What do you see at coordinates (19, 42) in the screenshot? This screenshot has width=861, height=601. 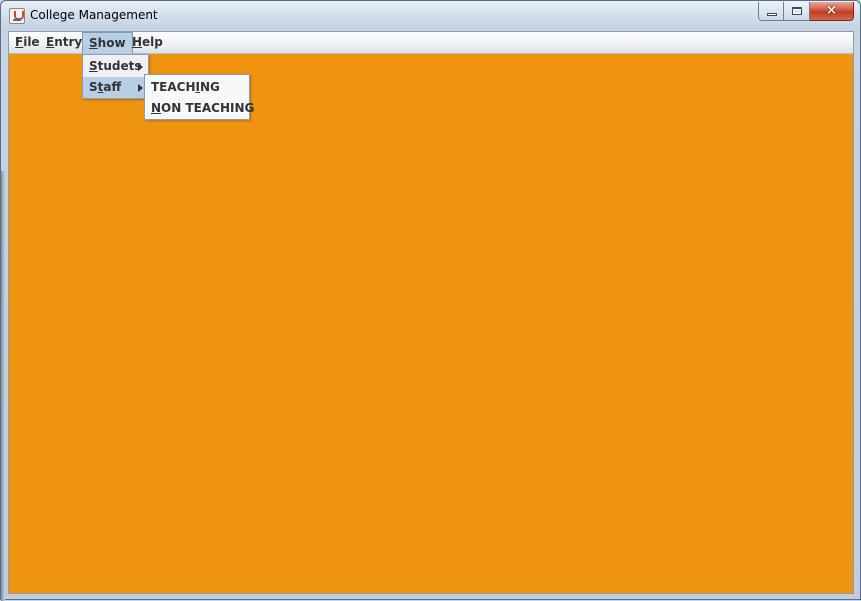 I see `mnemonic-letter: F` at bounding box center [19, 42].